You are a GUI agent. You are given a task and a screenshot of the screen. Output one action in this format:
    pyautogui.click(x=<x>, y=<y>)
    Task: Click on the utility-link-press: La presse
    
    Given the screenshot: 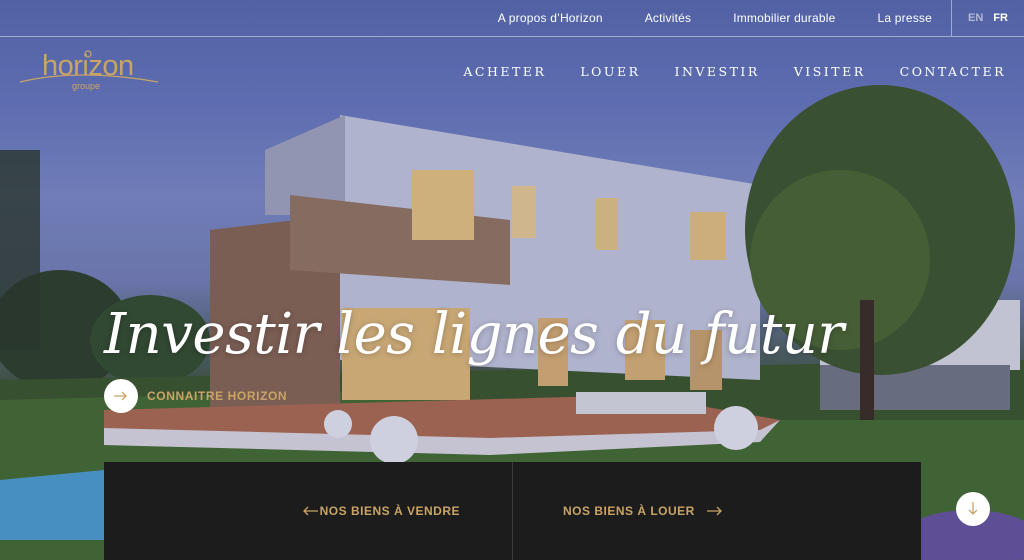 What is the action you would take?
    pyautogui.click(x=905, y=18)
    